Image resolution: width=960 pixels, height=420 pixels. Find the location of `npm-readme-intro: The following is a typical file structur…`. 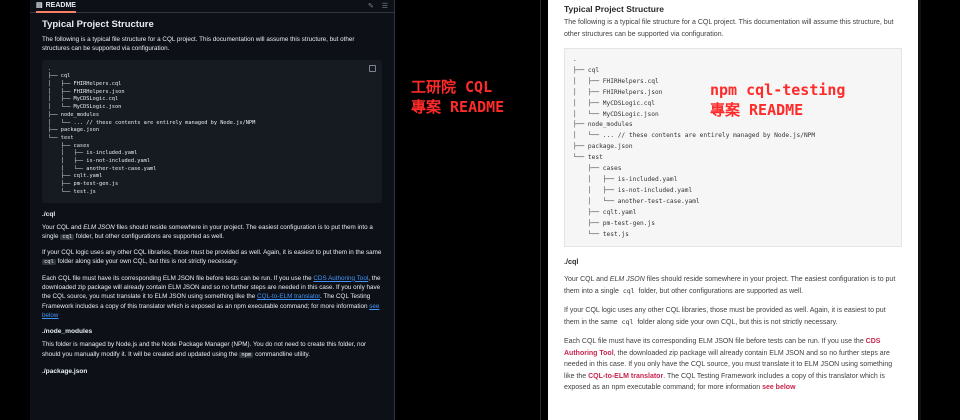

npm-readme-intro: The following is a typical file structur… is located at coordinates (729, 28).